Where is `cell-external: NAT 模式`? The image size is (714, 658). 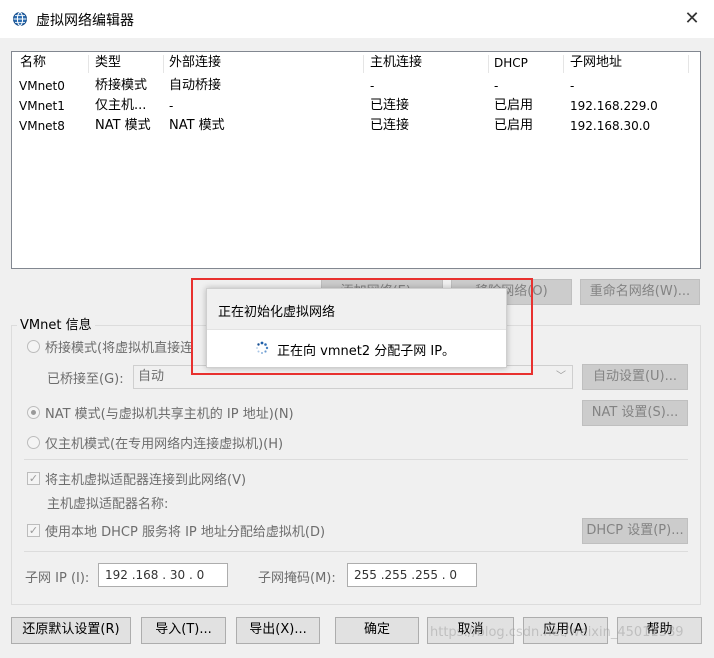
cell-external: NAT 模式 is located at coordinates (197, 125).